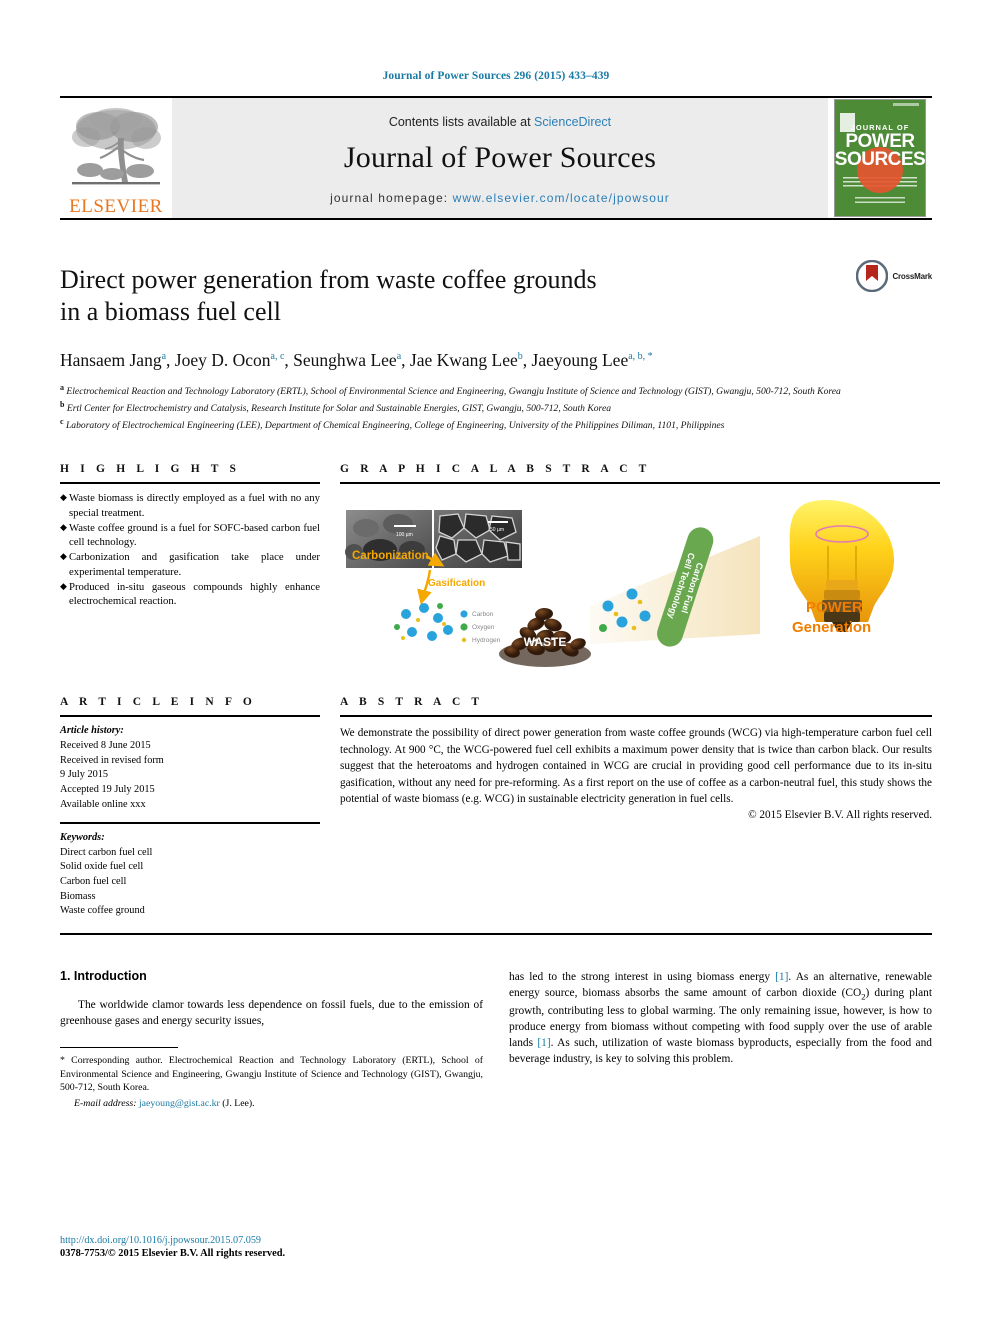  I want to click on label-carbonization: Carbonization, so click(390, 556).